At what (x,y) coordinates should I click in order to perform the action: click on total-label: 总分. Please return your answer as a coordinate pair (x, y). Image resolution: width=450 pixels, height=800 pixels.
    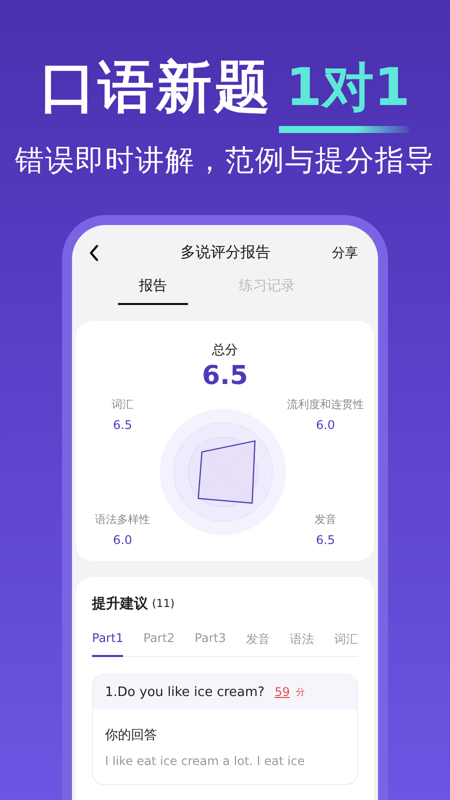
    Looking at the image, I should click on (225, 350).